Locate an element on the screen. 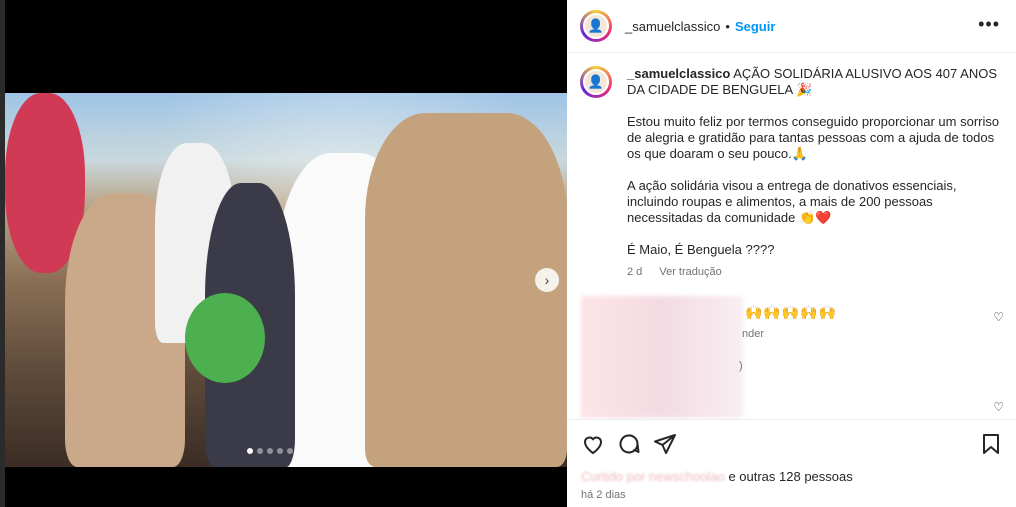 This screenshot has width=1016, height=507. caption-paragraph: É Maio, É Benguela ???? is located at coordinates (701, 249).